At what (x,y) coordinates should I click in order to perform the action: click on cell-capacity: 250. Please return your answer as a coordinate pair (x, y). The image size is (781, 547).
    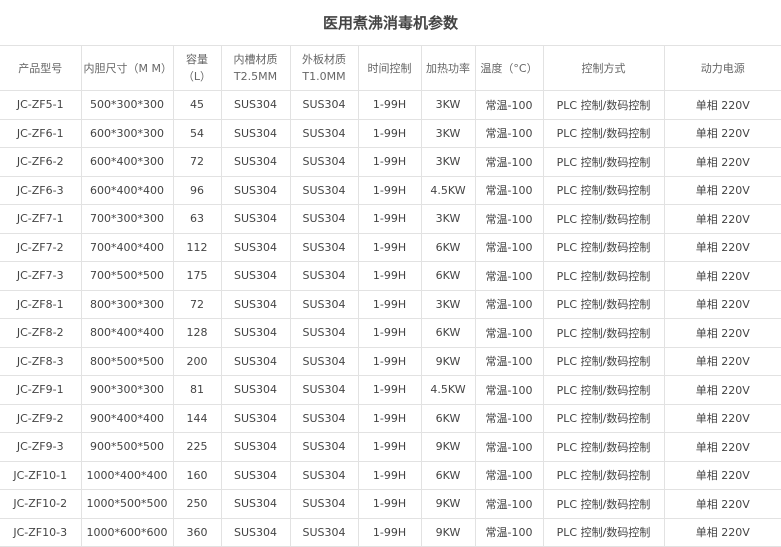
    Looking at the image, I should click on (197, 504).